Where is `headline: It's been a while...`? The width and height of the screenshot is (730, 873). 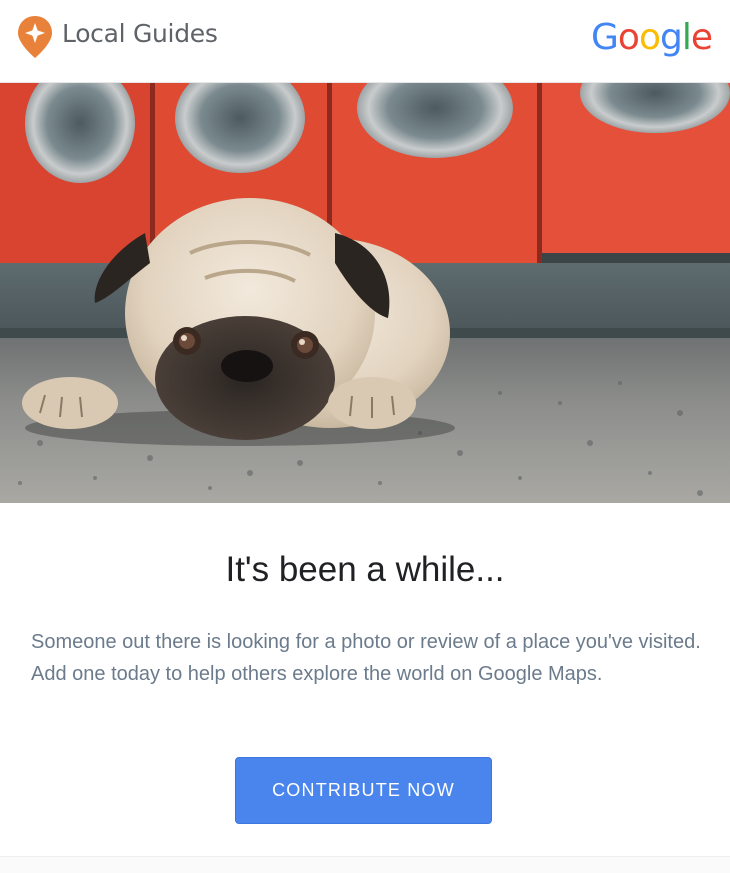 headline: It's been a while... is located at coordinates (365, 569).